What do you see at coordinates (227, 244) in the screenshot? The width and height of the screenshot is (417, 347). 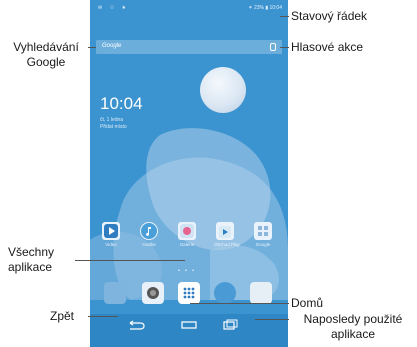 I see `app-label: Obchod Play` at bounding box center [227, 244].